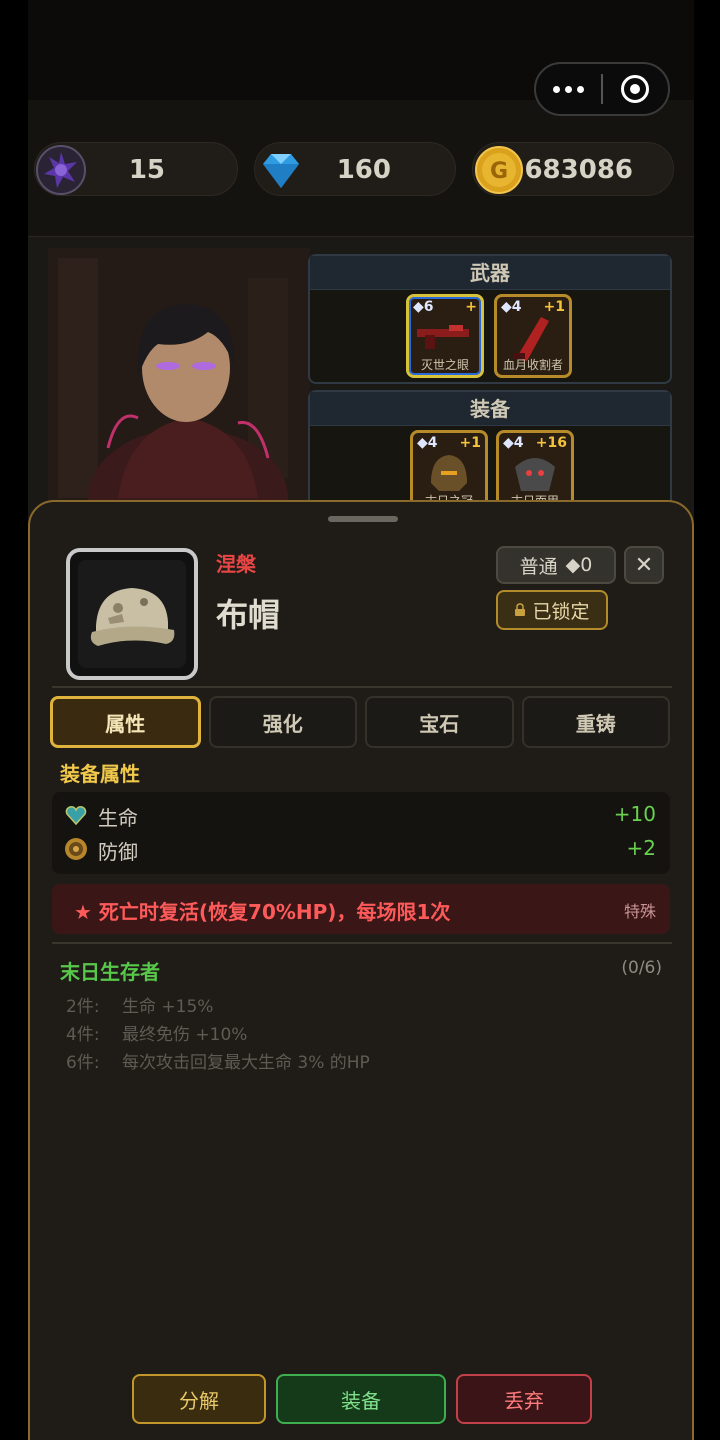 The image size is (720, 1440). Describe the element at coordinates (362, 943) in the screenshot. I see `set-divider` at that location.